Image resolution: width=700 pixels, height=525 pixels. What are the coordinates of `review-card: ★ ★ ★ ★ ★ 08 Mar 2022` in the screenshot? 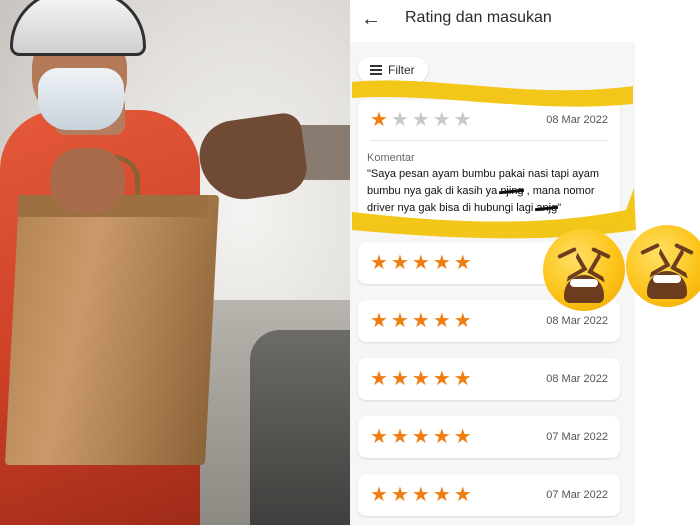 It's located at (489, 379).